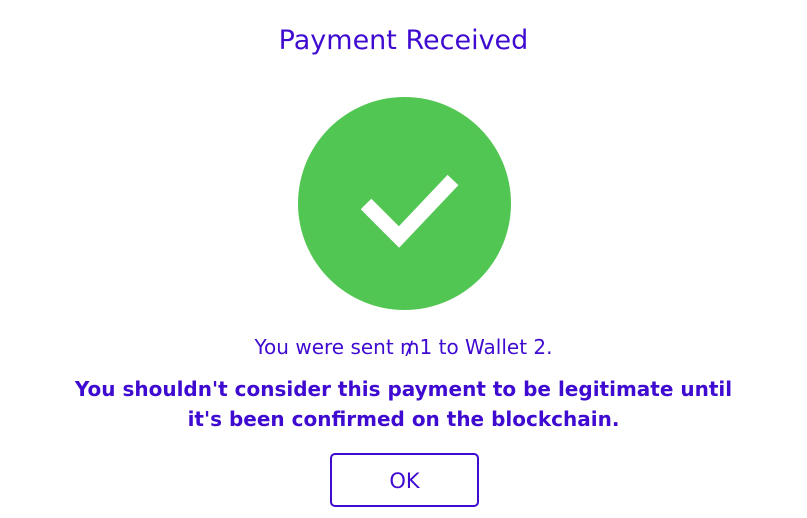 The height and width of the screenshot is (518, 807). What do you see at coordinates (409, 211) in the screenshot?
I see `checkmark-icon` at bounding box center [409, 211].